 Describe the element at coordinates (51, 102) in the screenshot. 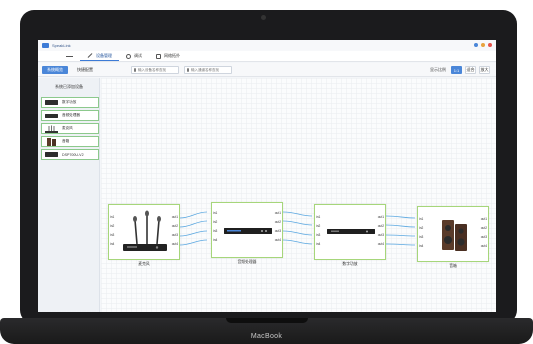

I see `amplifier-icon` at that location.